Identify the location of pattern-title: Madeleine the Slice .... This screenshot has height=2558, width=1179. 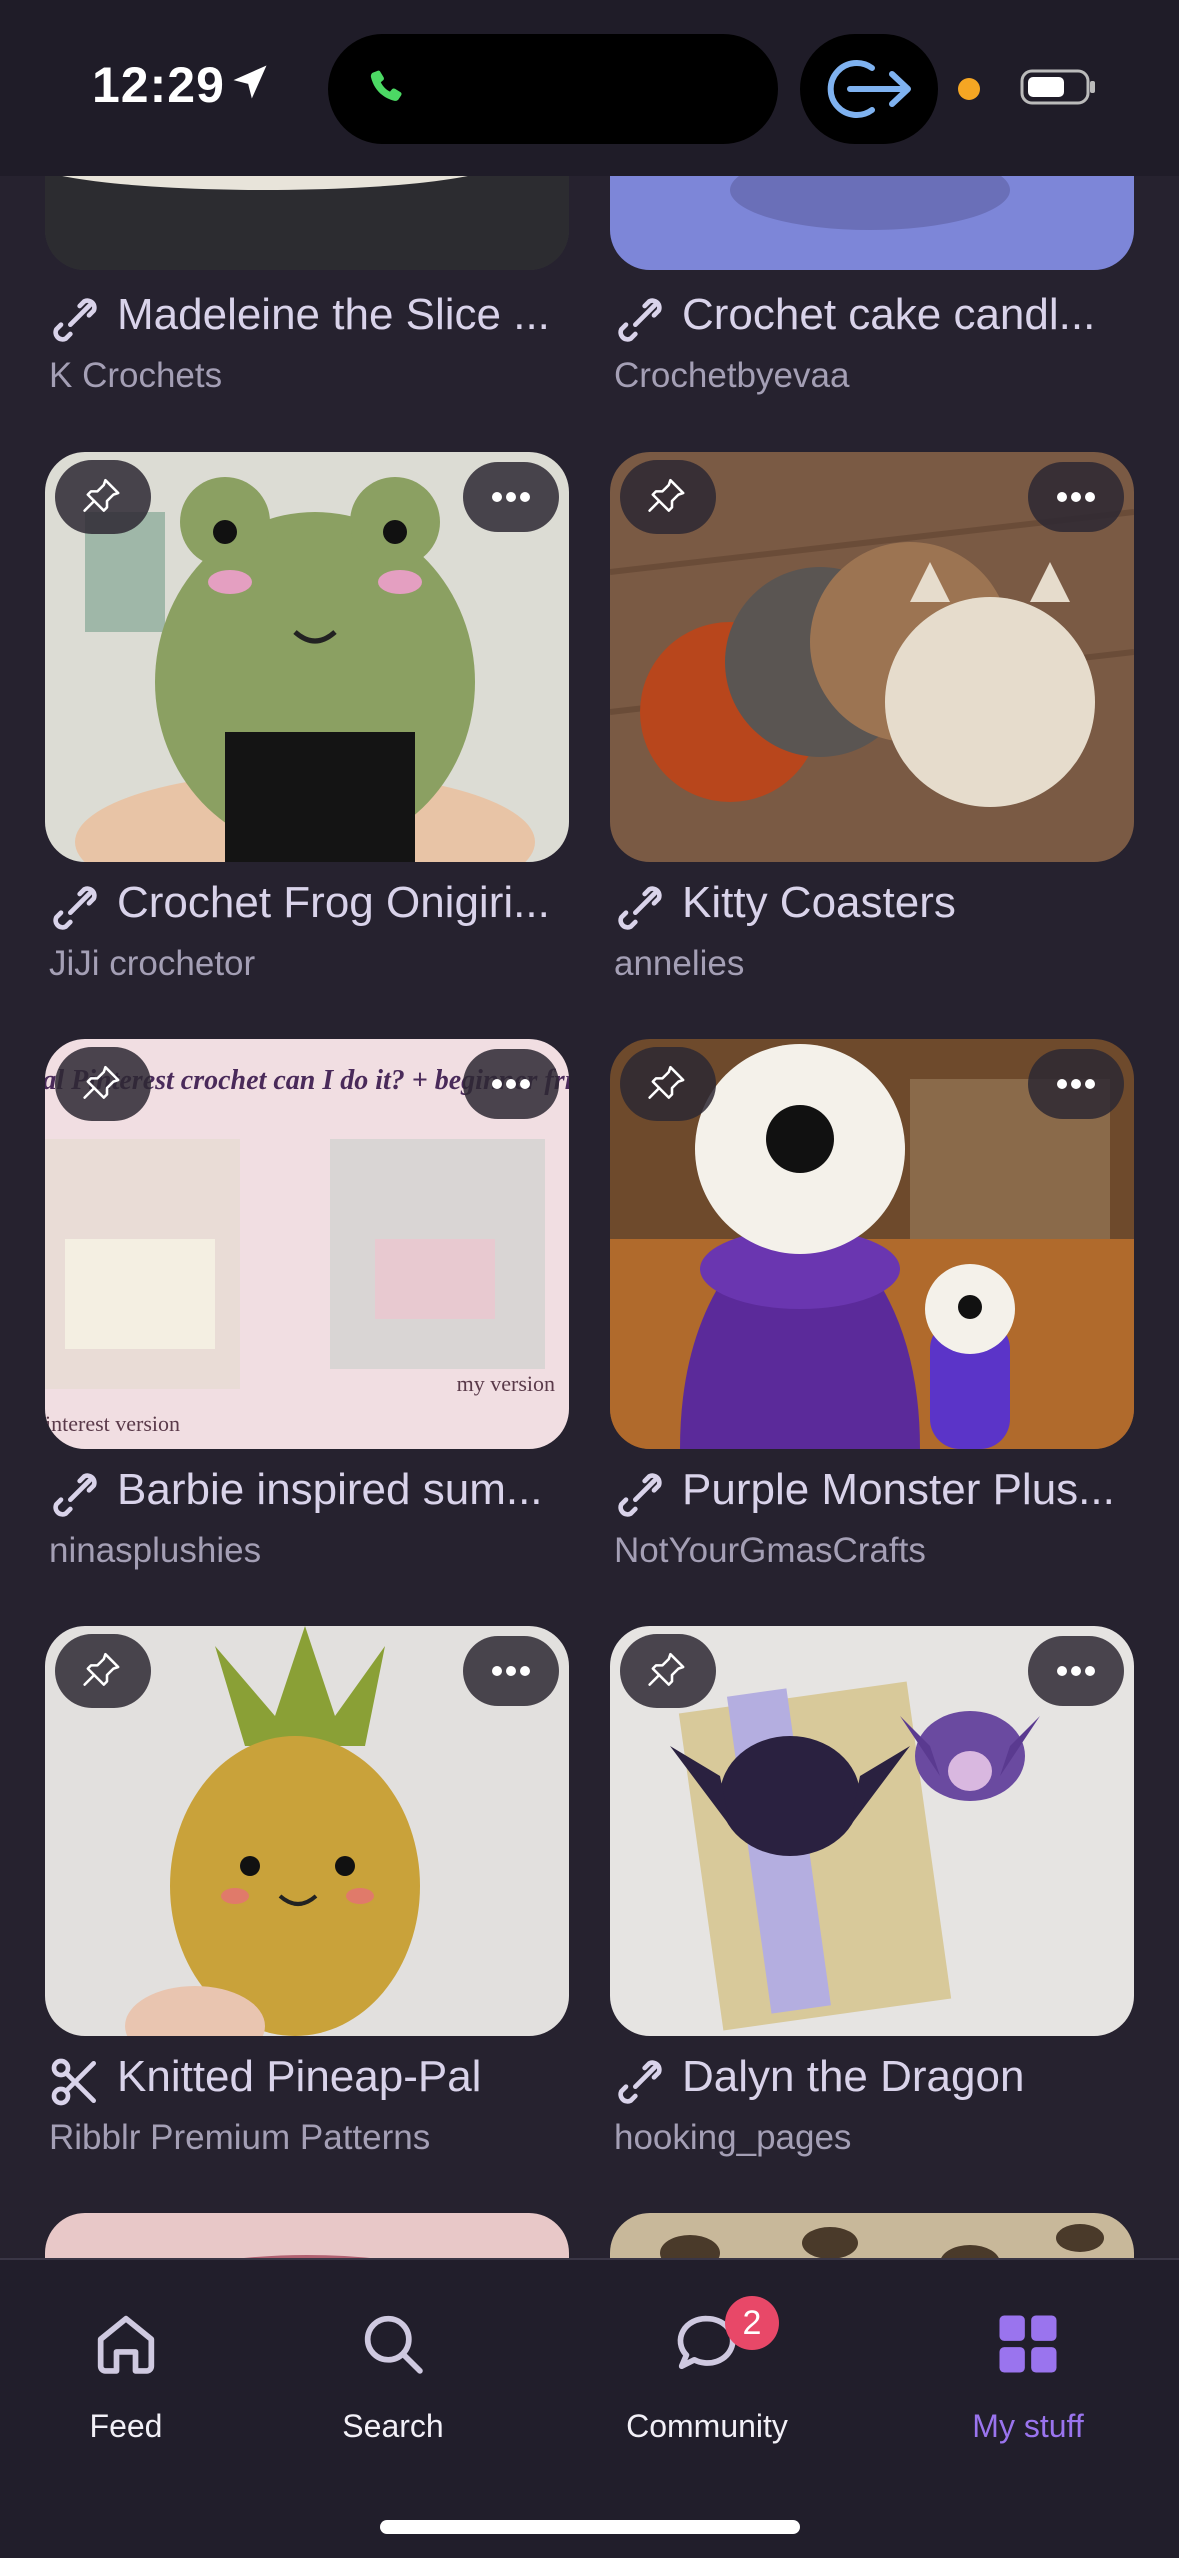
(333, 314).